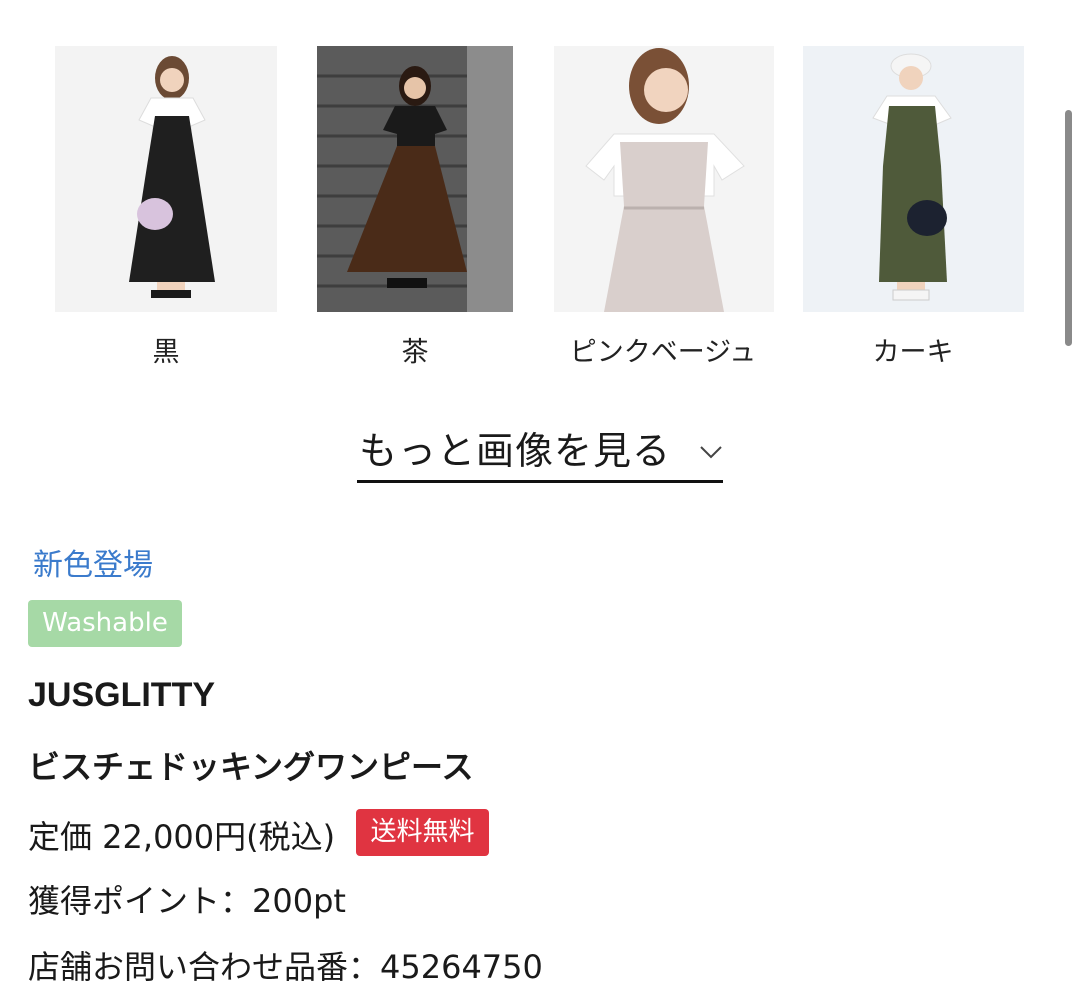 The width and height of the screenshot is (1080, 988). What do you see at coordinates (93, 562) in the screenshot?
I see `new-color-link: 新色登場` at bounding box center [93, 562].